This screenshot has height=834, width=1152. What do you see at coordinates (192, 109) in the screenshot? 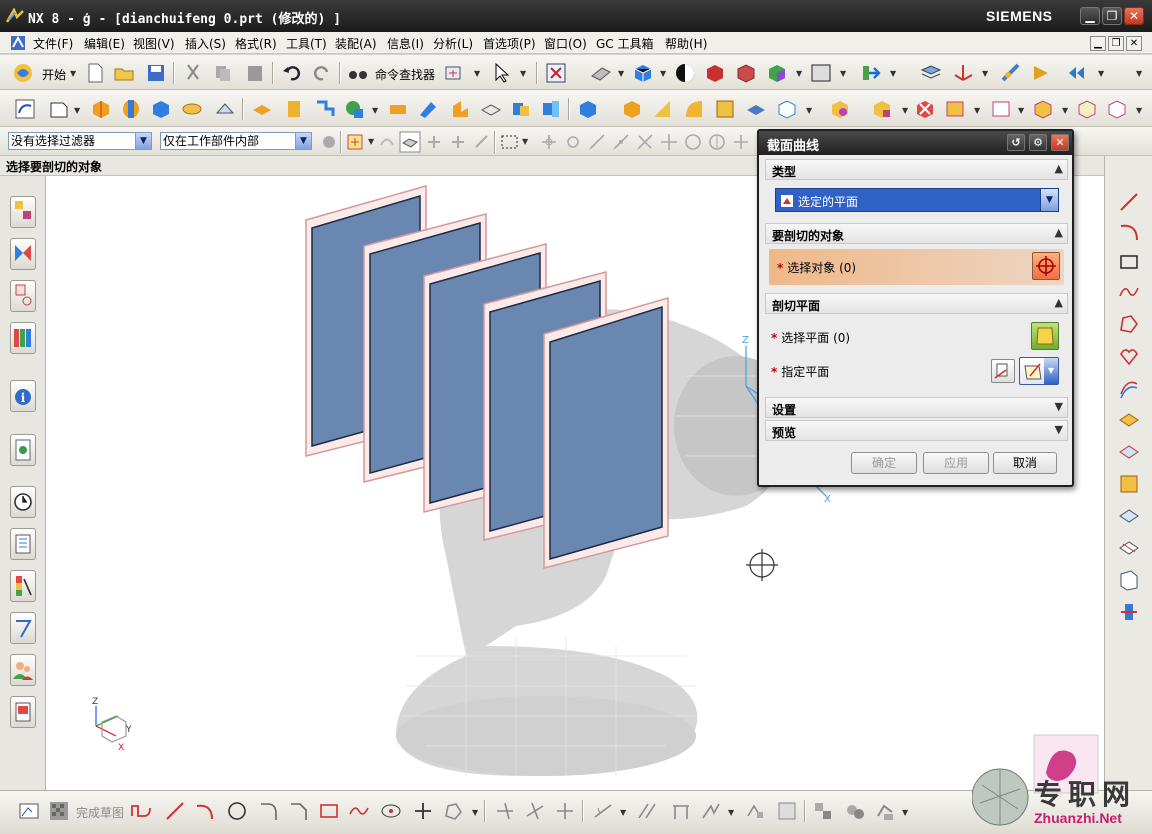
I see `cylinder-icon` at bounding box center [192, 109].